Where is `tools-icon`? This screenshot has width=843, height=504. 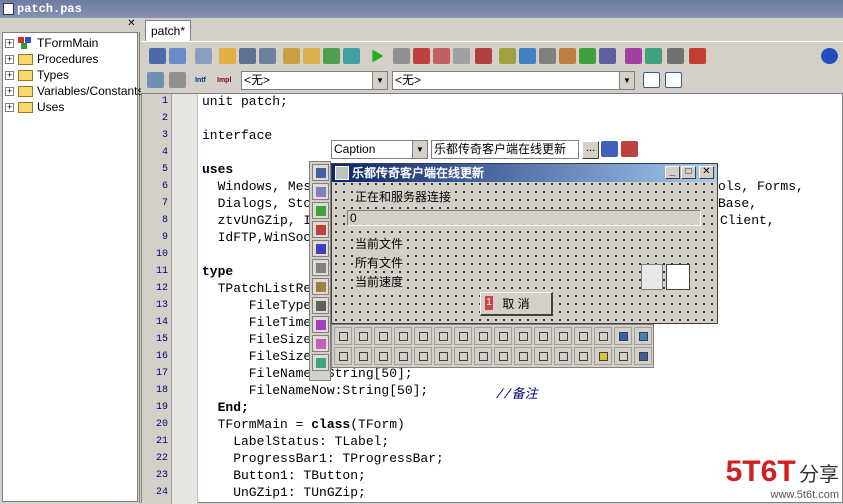
tools-icon is located at coordinates (607, 56).